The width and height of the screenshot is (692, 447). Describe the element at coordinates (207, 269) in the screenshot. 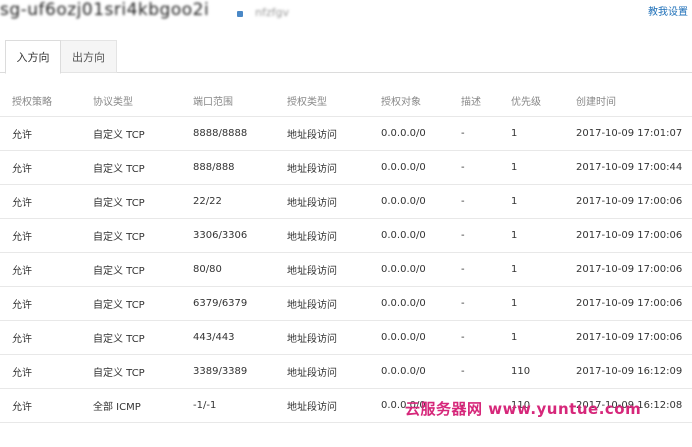

I see `cell-port-range: 80/80` at that location.